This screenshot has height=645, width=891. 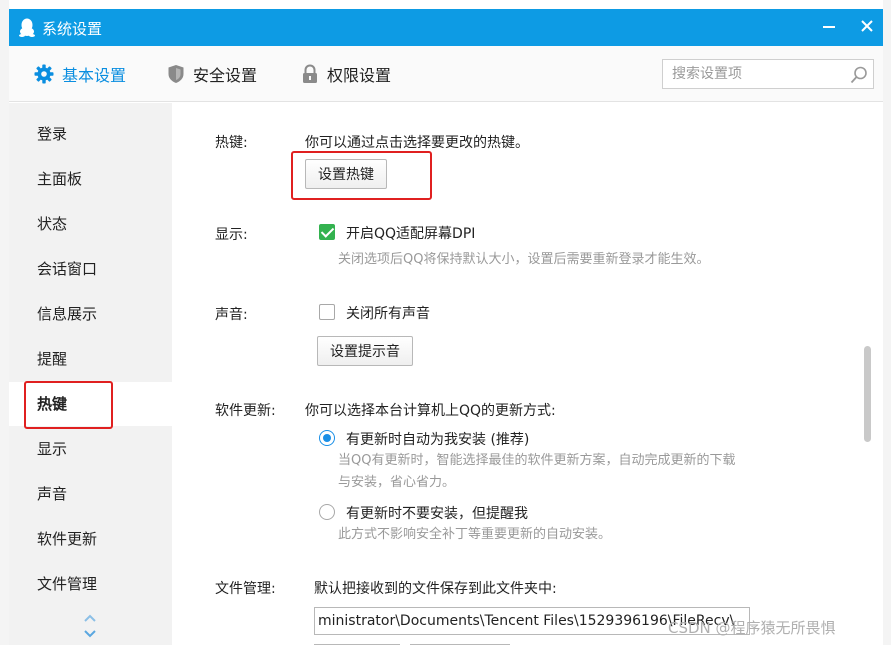 I want to click on sidebar-item-sound: 声音, so click(x=90, y=494).